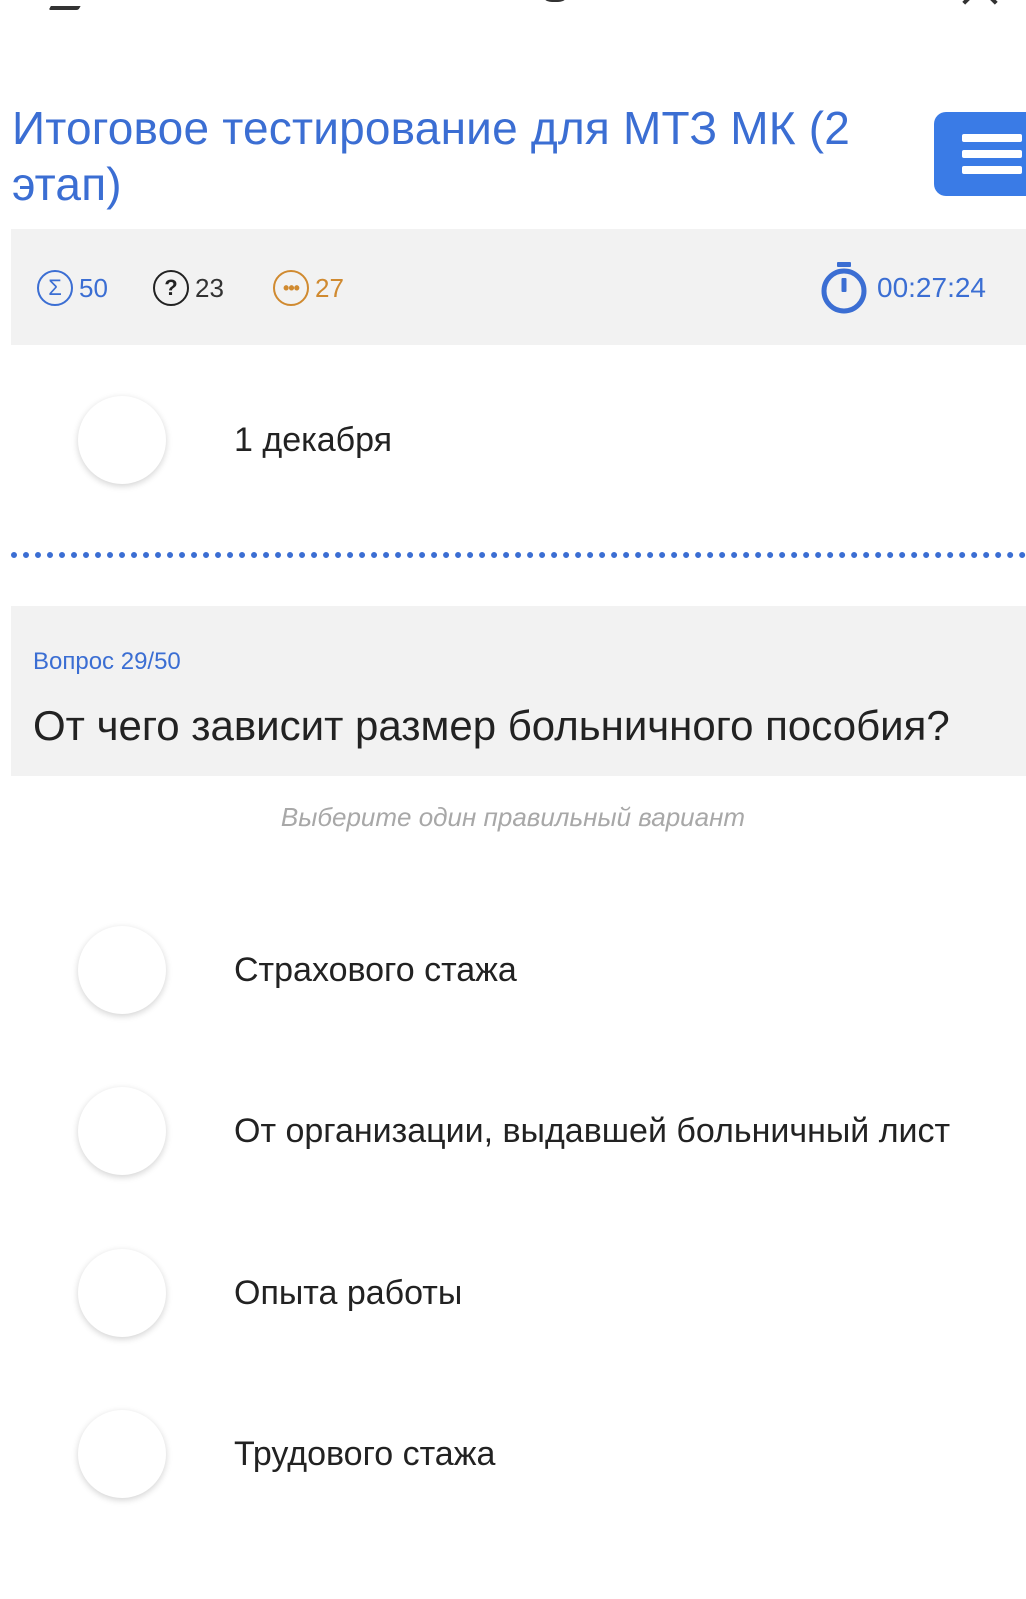 The width and height of the screenshot is (1026, 1599). I want to click on back-arrow-icon, so click(75, 5).